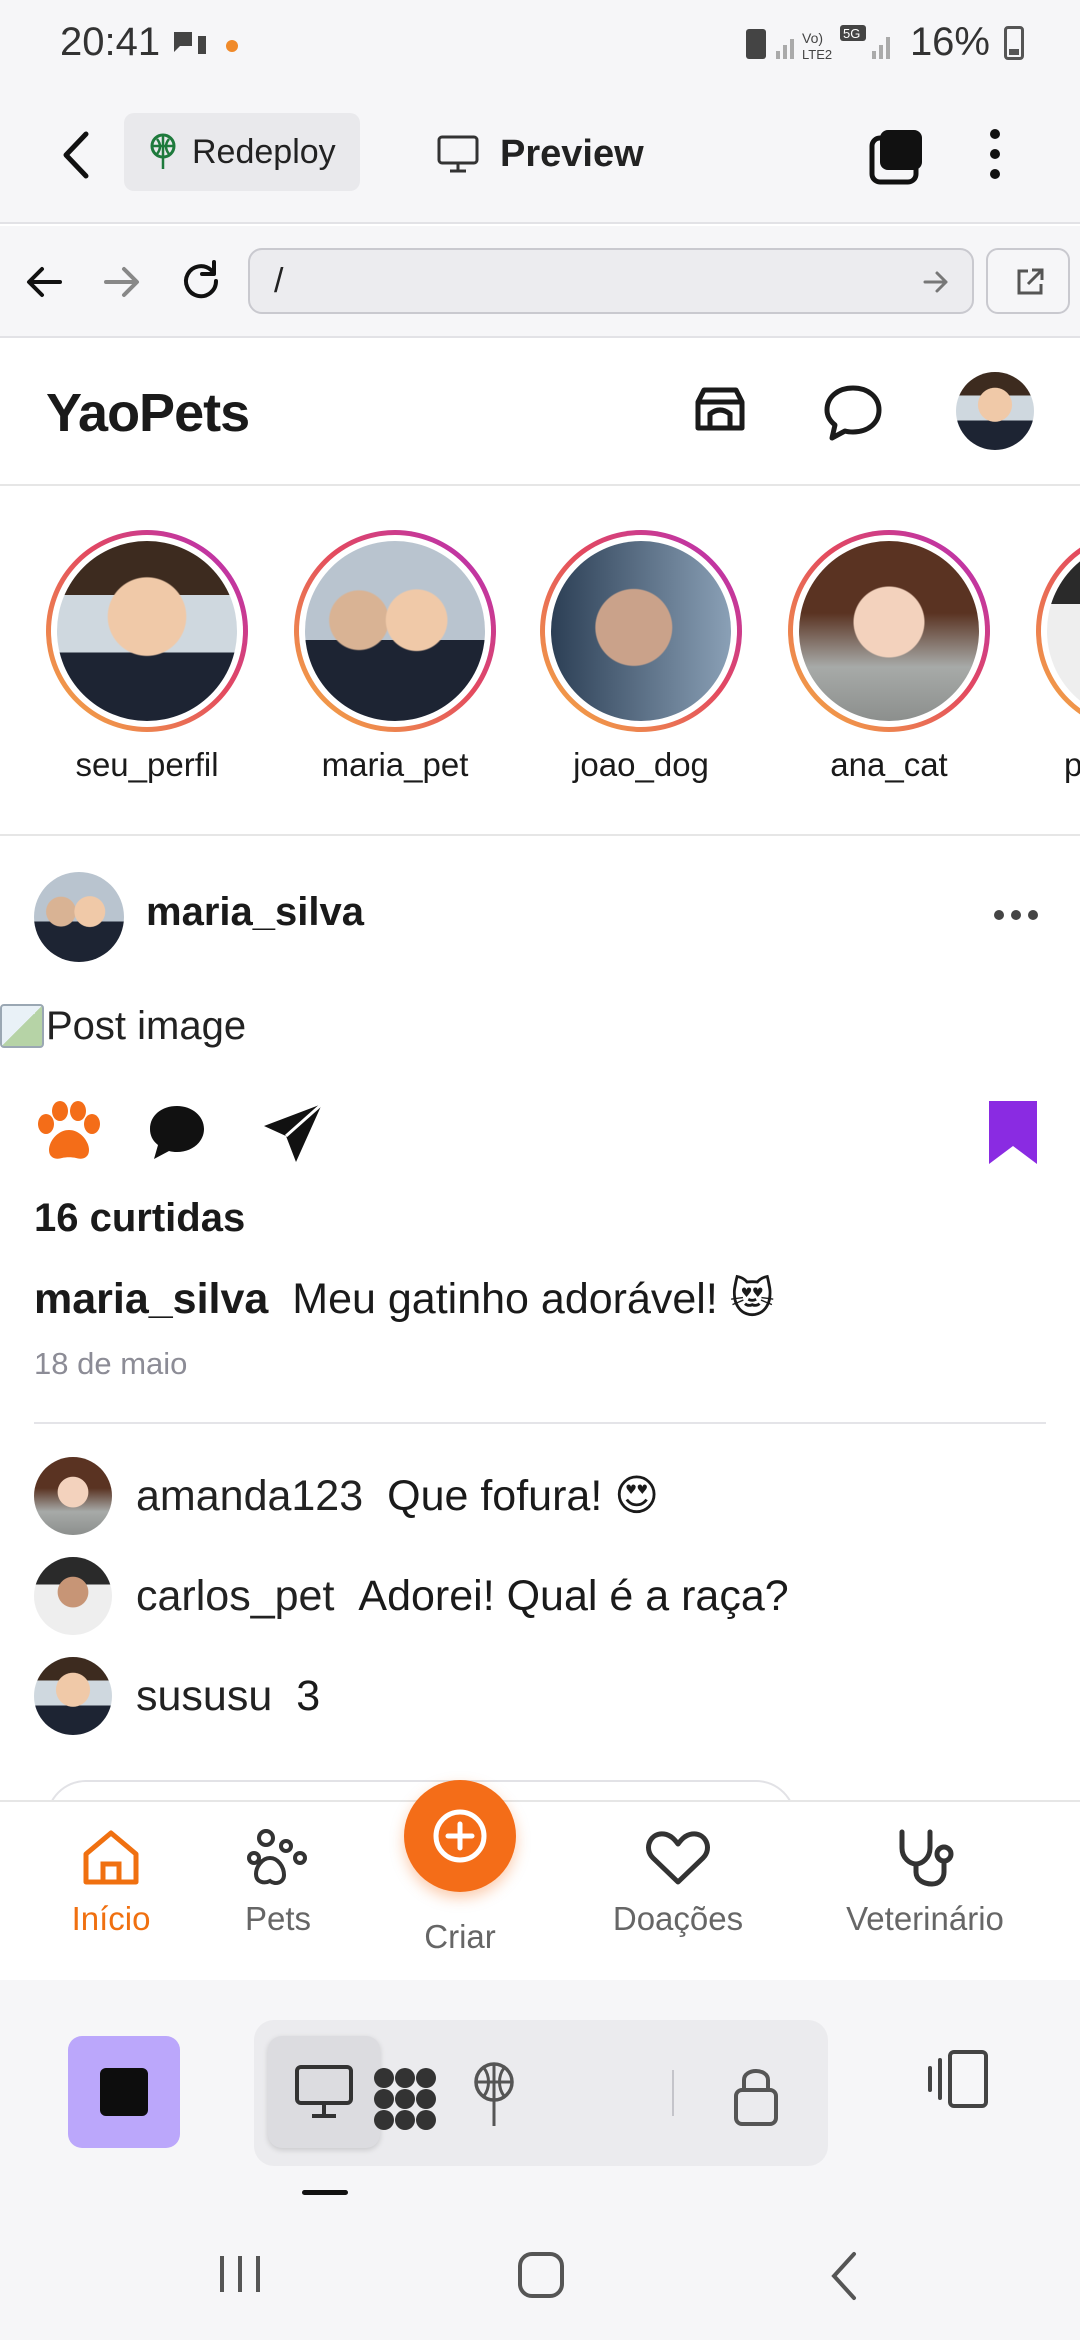 The image size is (1080, 2340). Describe the element at coordinates (533, 1299) in the screenshot. I see `caption-text: Meu gatinho adorável! 😻` at that location.